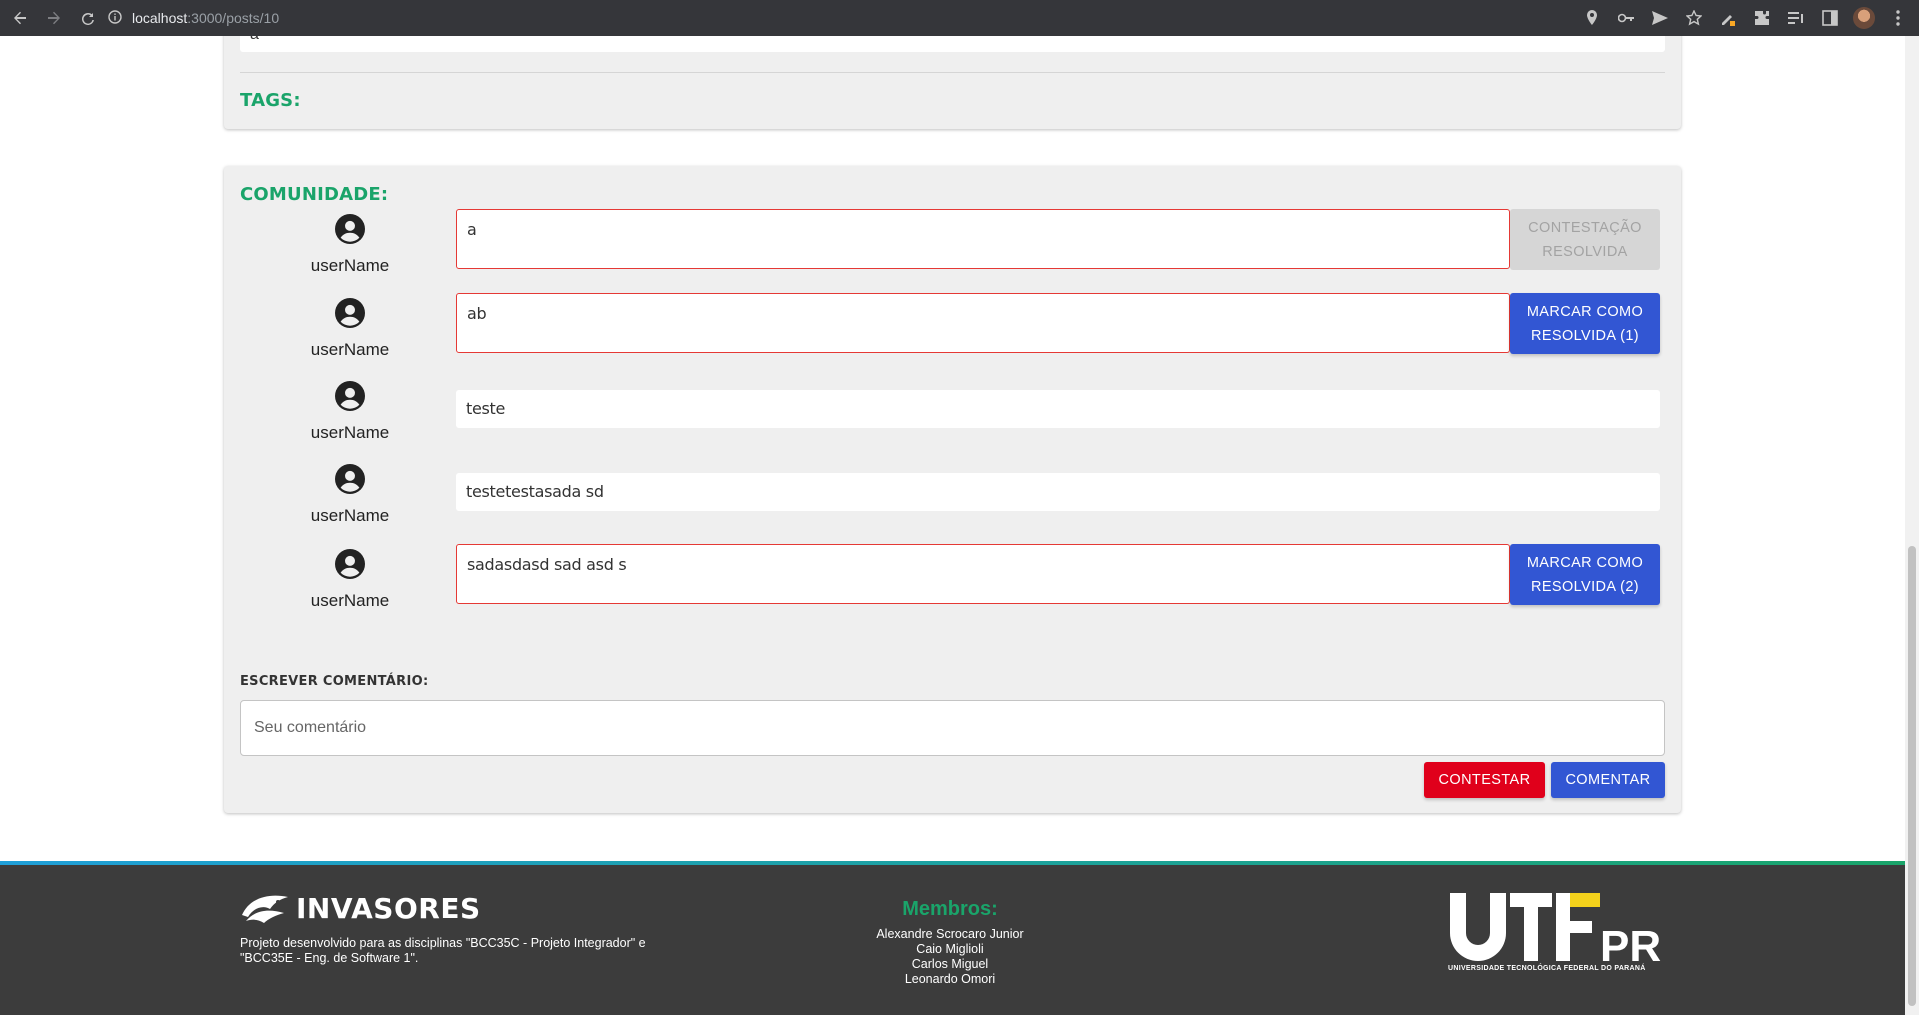  Describe the element at coordinates (270, 100) in the screenshot. I see `tags-title: TAGS:` at that location.